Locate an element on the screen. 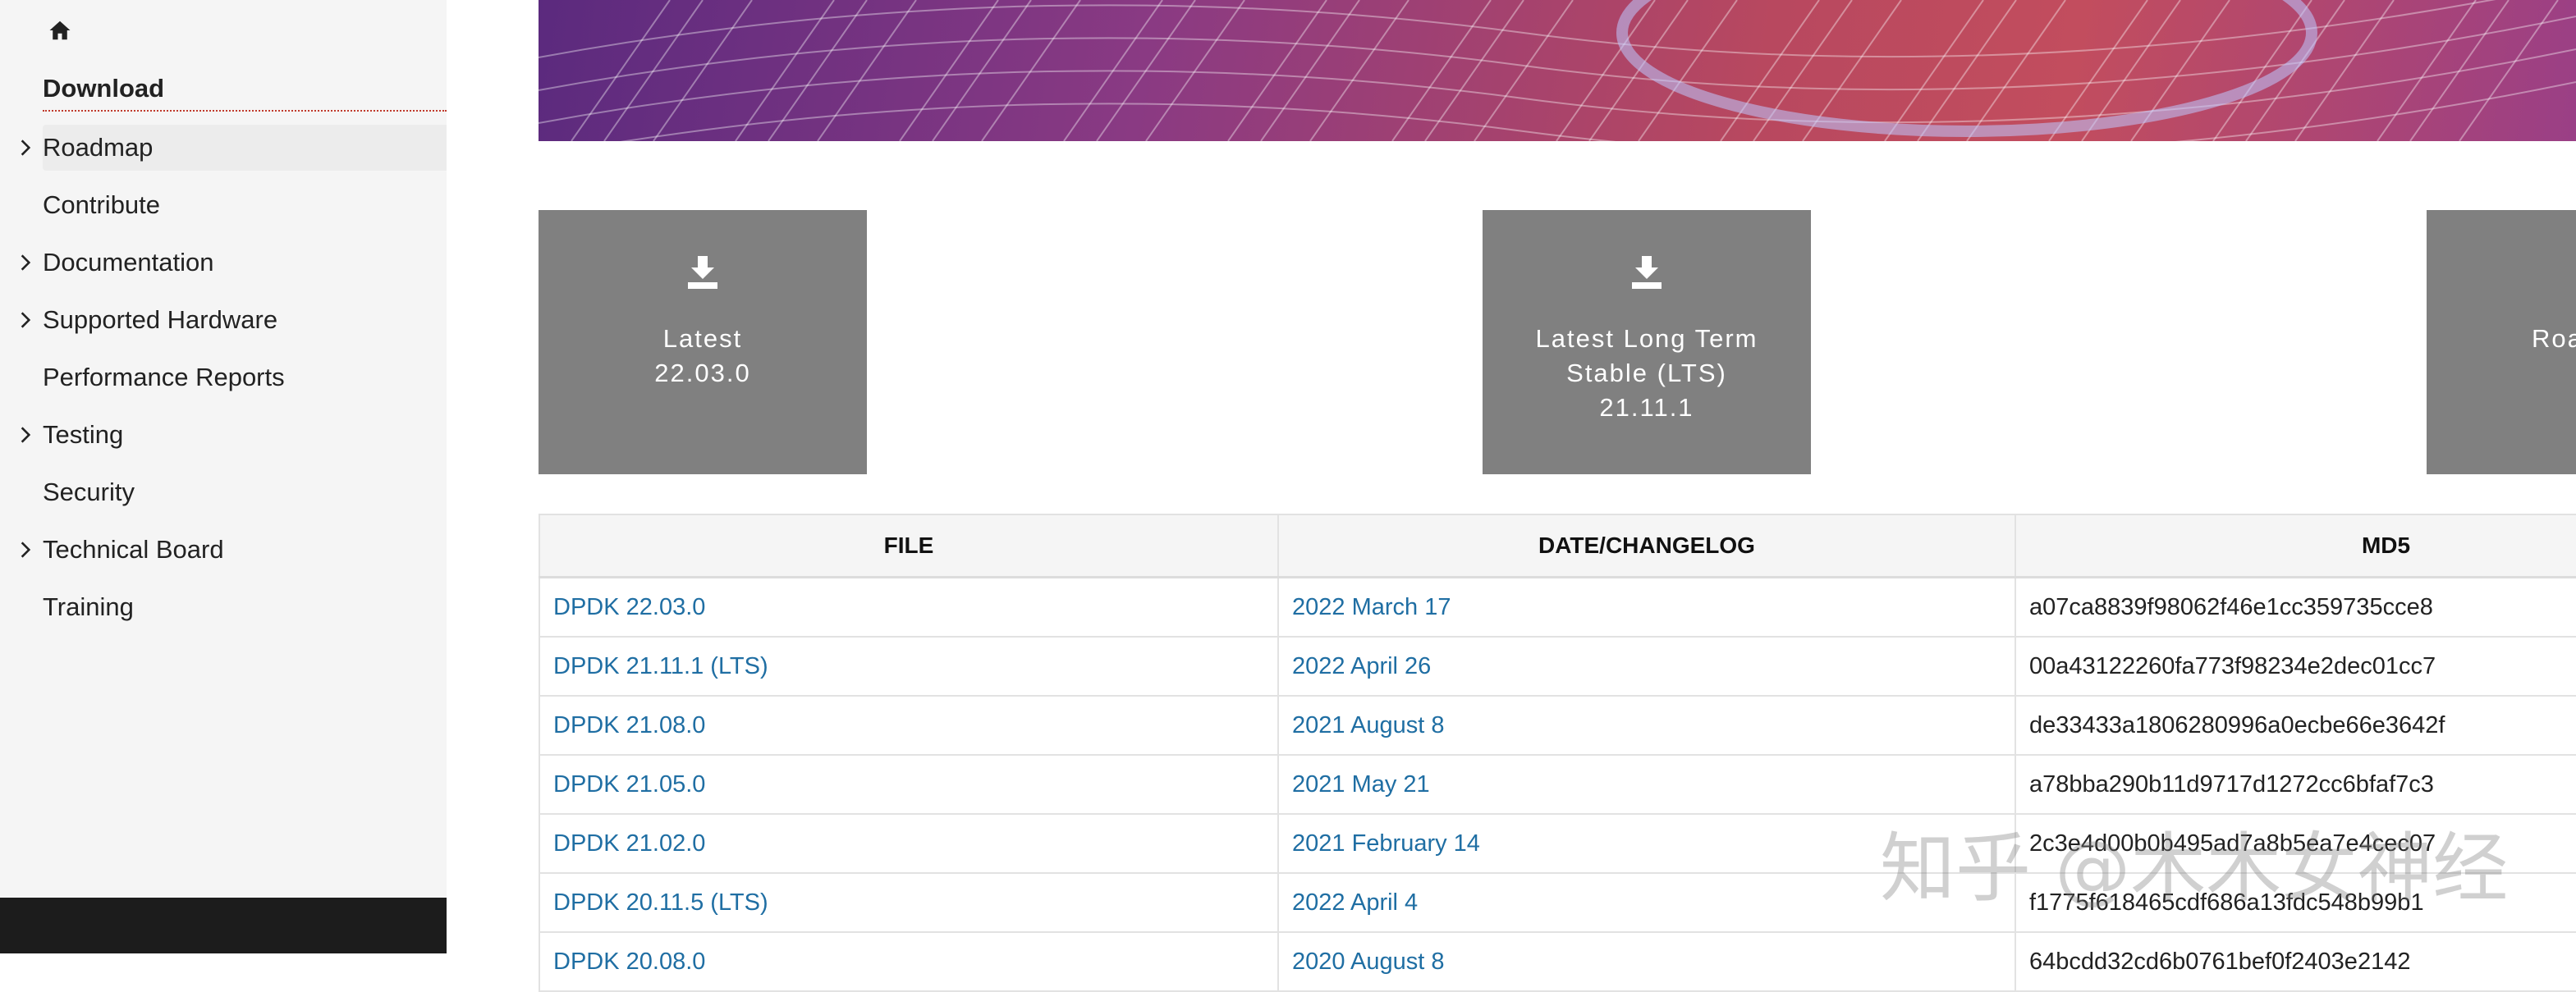 The height and width of the screenshot is (992, 2576). sidebar-item-label: Testing is located at coordinates (84, 434).